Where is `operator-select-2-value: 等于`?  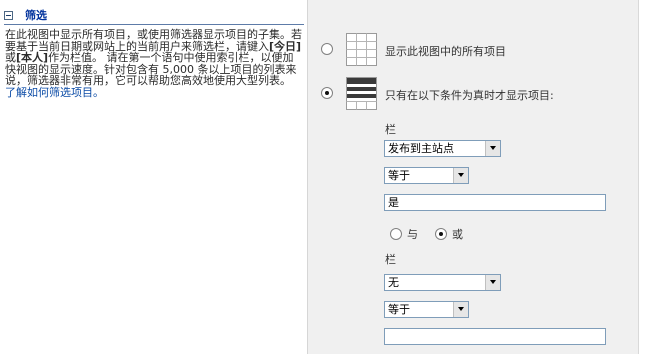
operator-select-2-value: 等于 is located at coordinates (399, 309).